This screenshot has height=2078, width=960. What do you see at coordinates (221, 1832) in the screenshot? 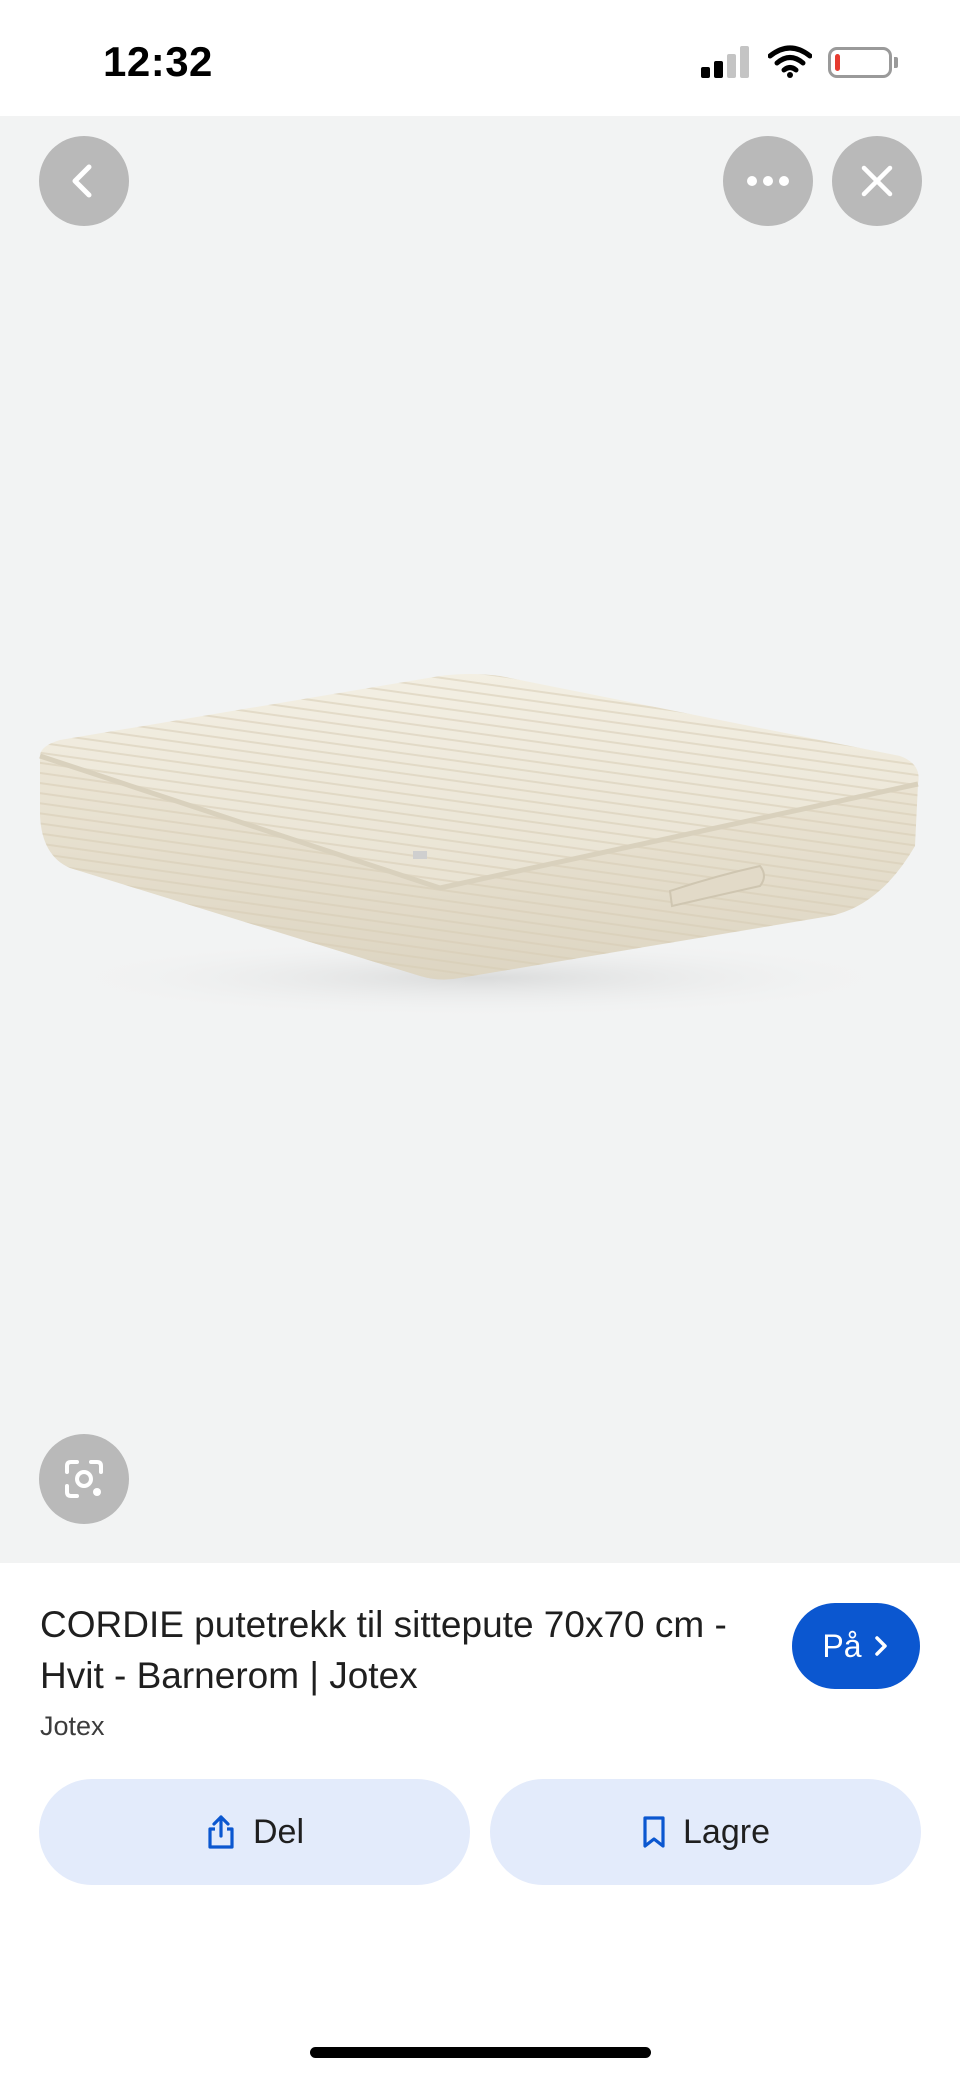
I see `share-icon` at bounding box center [221, 1832].